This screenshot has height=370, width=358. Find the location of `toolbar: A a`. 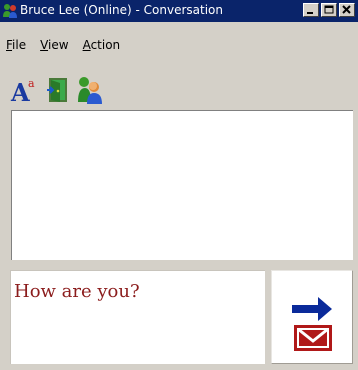

toolbar: A a is located at coordinates (59, 91).